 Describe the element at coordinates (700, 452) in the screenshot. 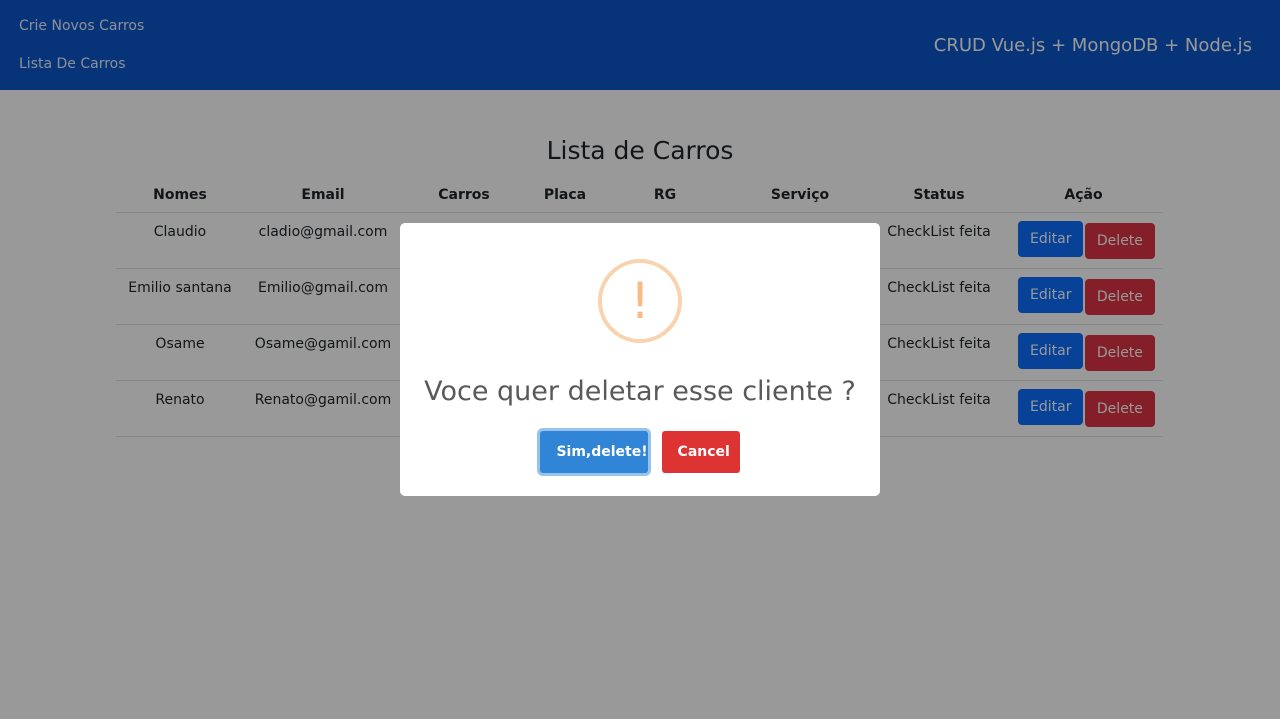

I see `cancel-button: Cancel` at that location.